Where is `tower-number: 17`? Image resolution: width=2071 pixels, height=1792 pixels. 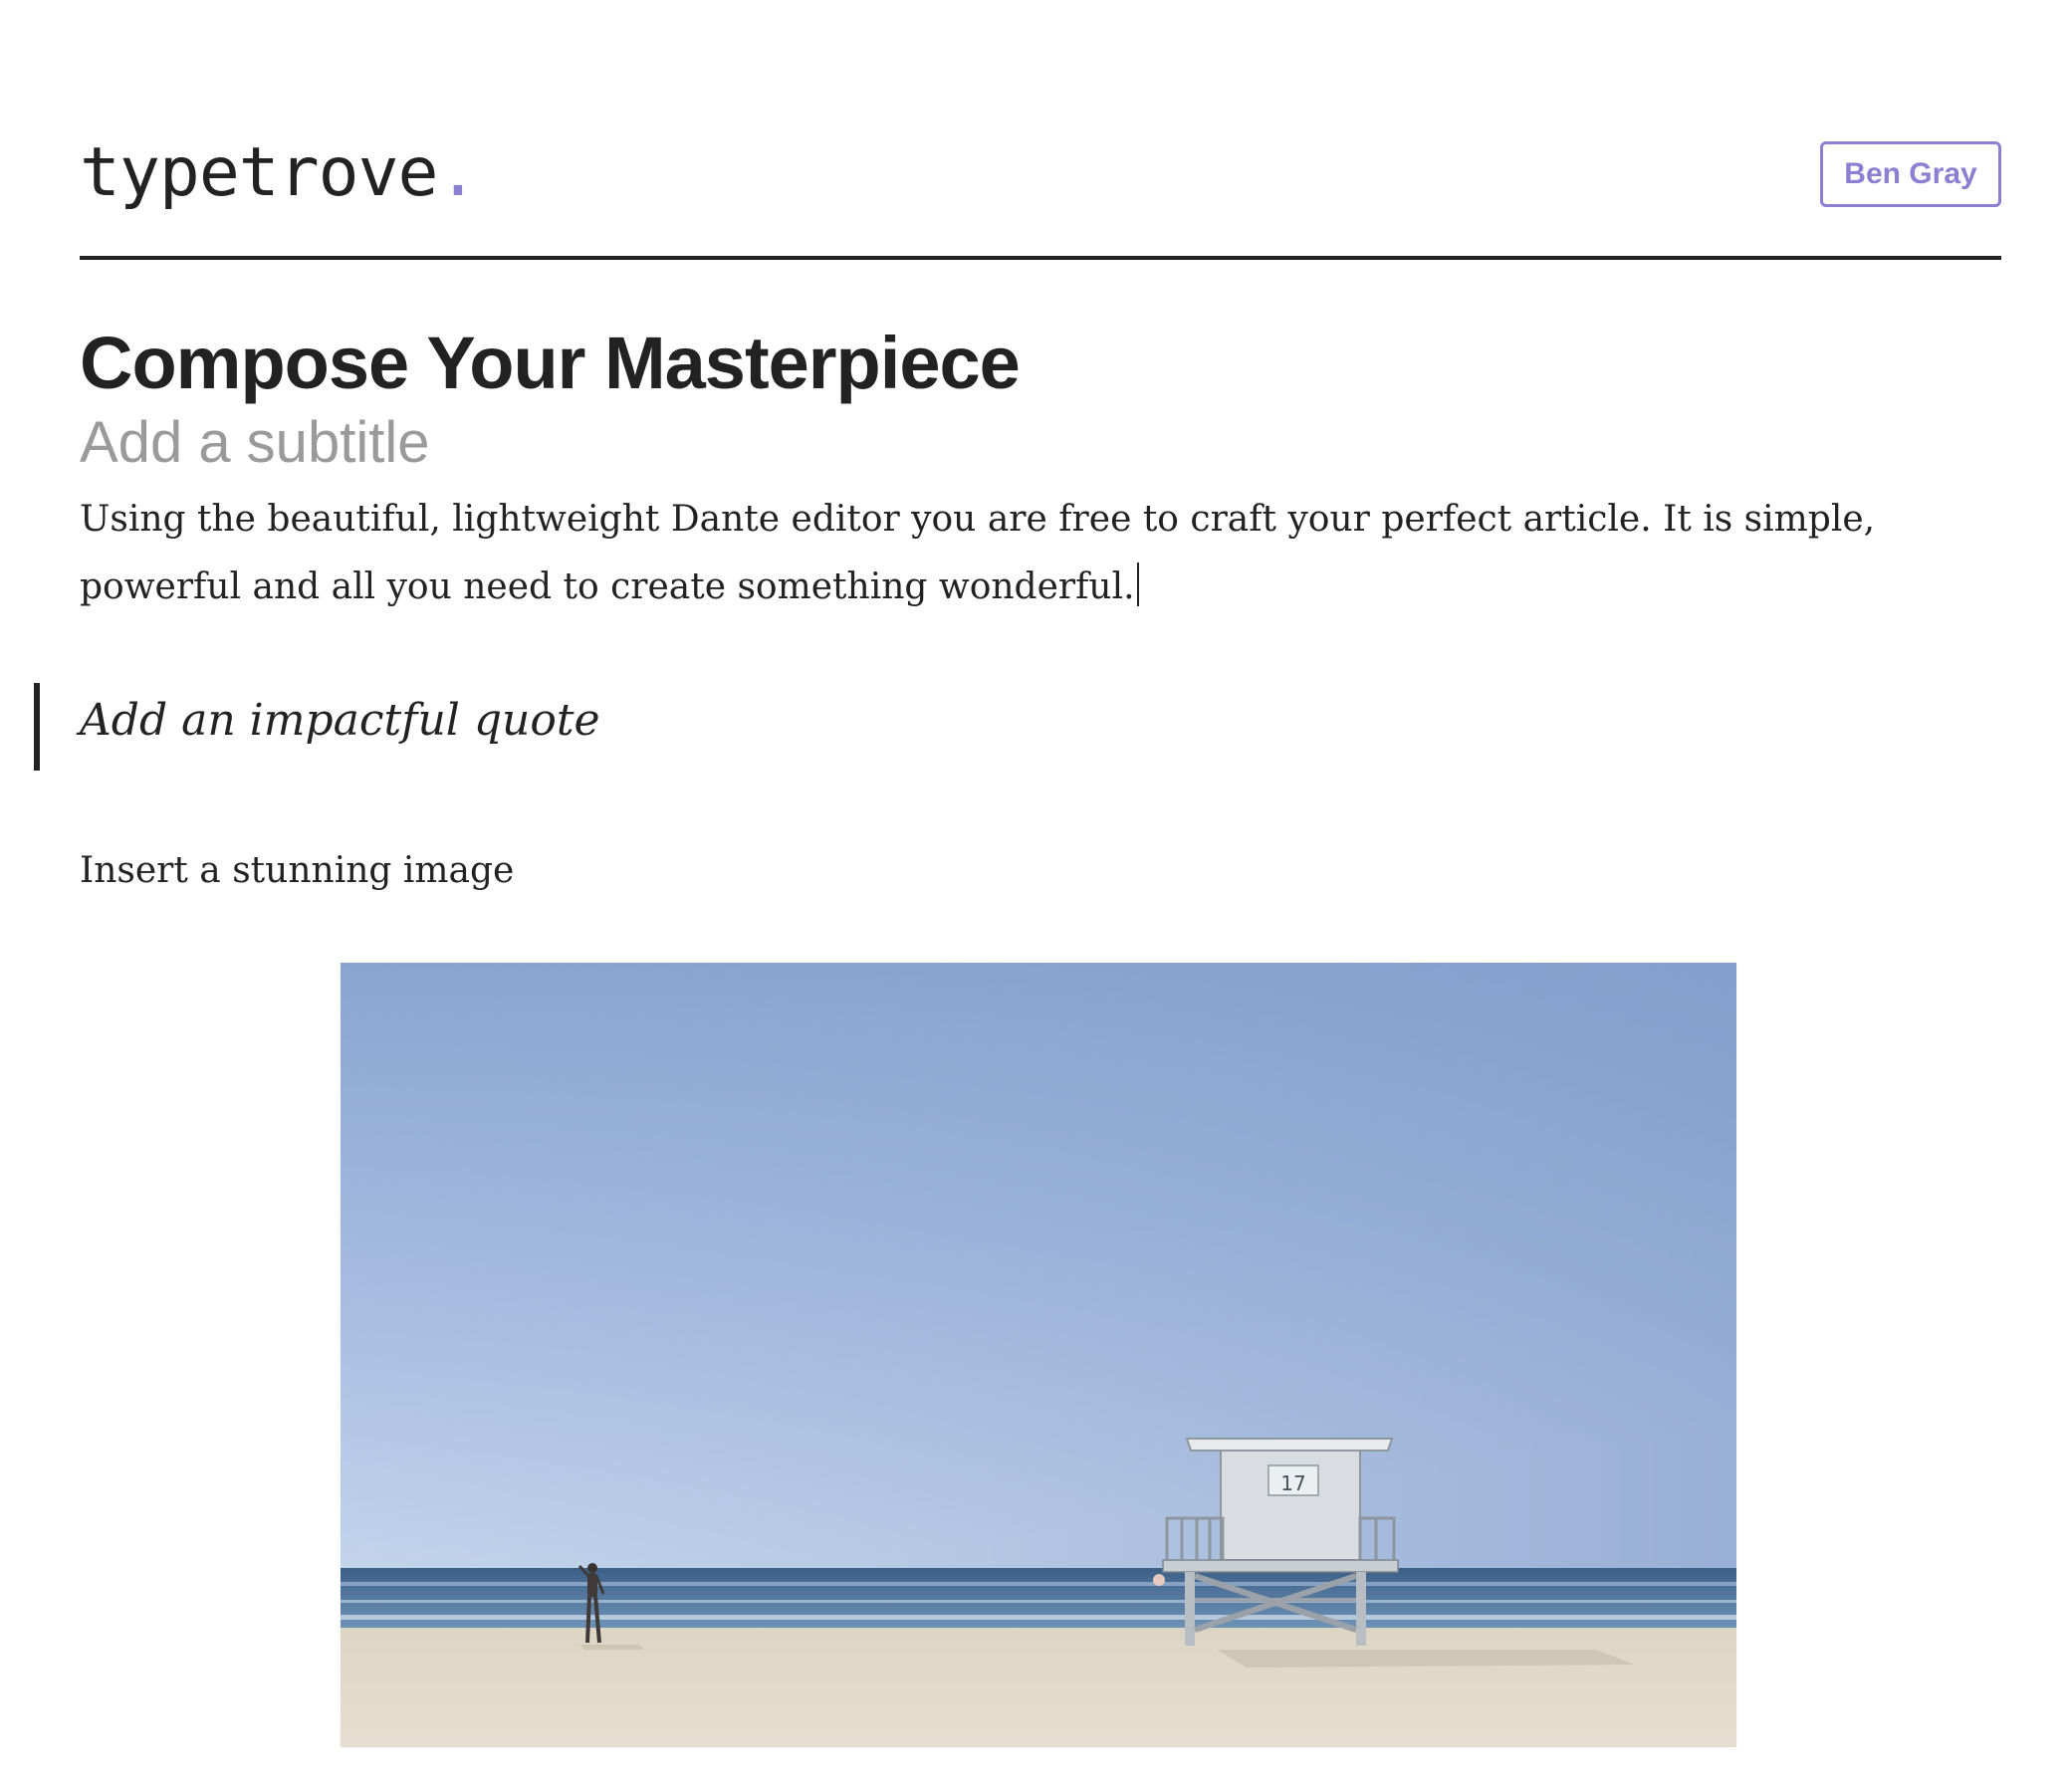 tower-number: 17 is located at coordinates (1293, 1483).